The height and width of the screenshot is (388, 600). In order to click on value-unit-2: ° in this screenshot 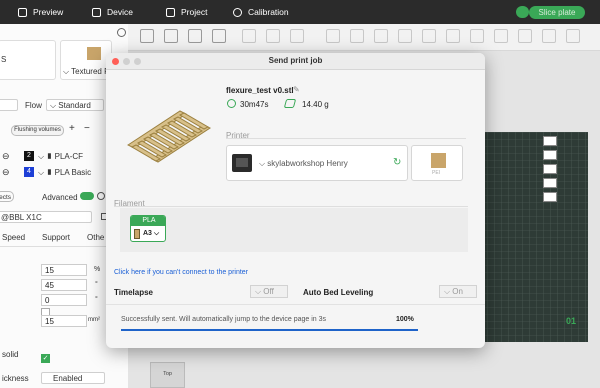, I will do `click(96, 284)`.